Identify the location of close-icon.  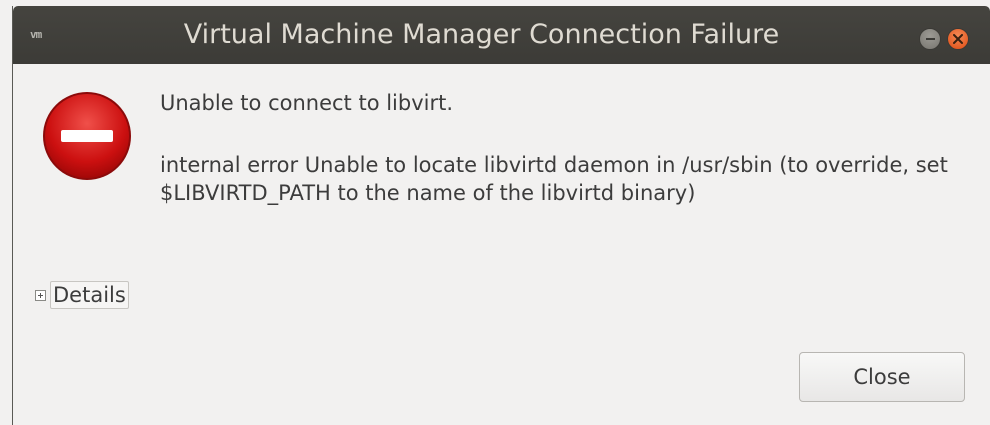
(958, 39).